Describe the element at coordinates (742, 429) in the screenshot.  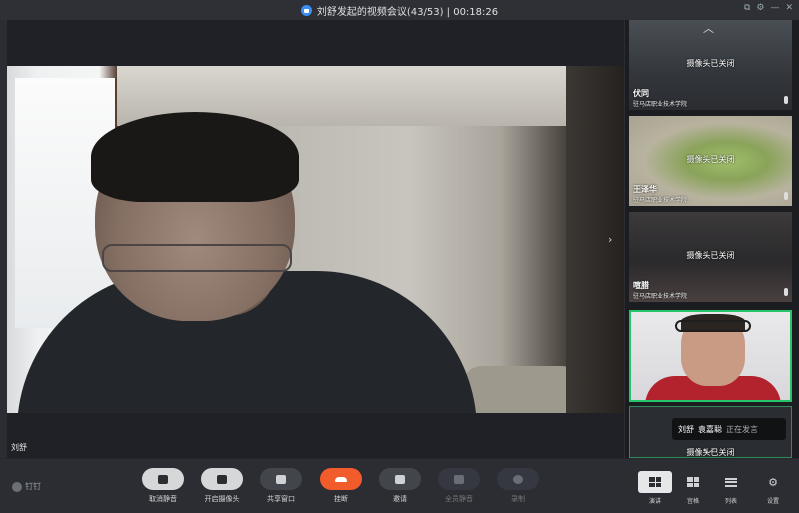
I see `speaking-status: 正在发言` at that location.